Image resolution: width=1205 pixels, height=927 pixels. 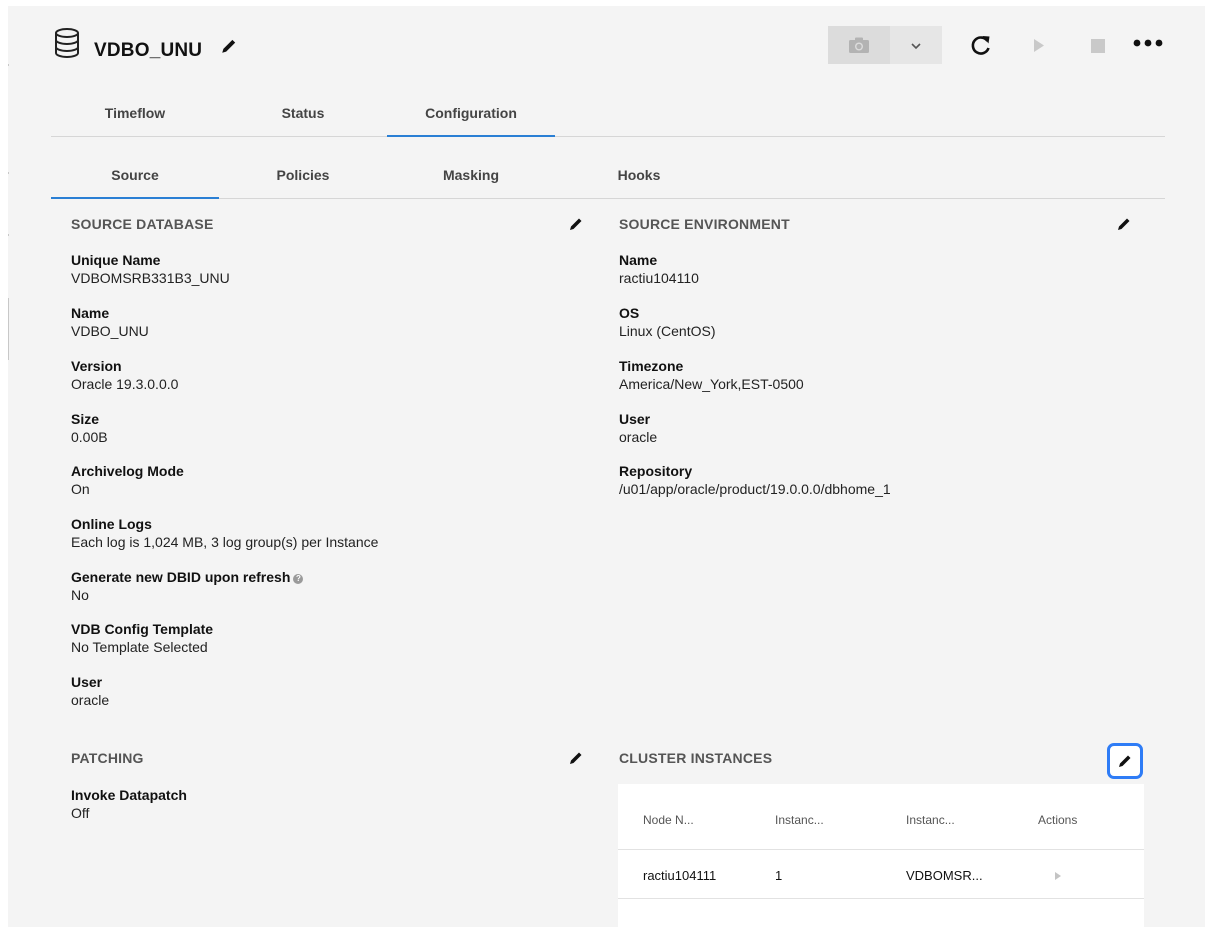 What do you see at coordinates (80, 813) in the screenshot?
I see `field-value: Off` at bounding box center [80, 813].